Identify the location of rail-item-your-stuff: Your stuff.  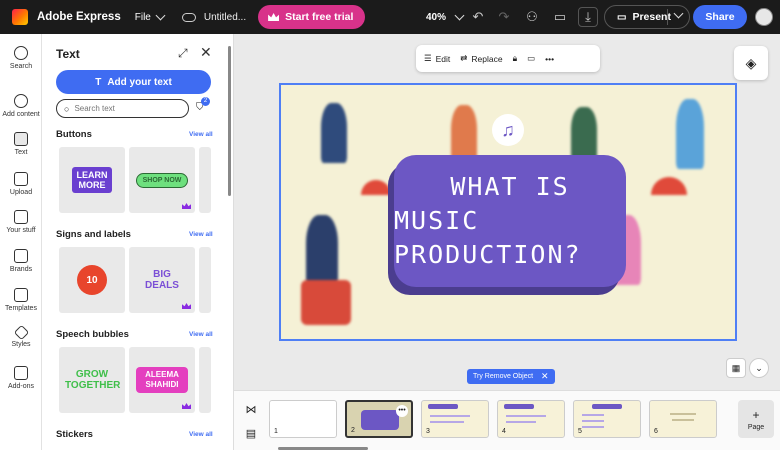
(21, 222).